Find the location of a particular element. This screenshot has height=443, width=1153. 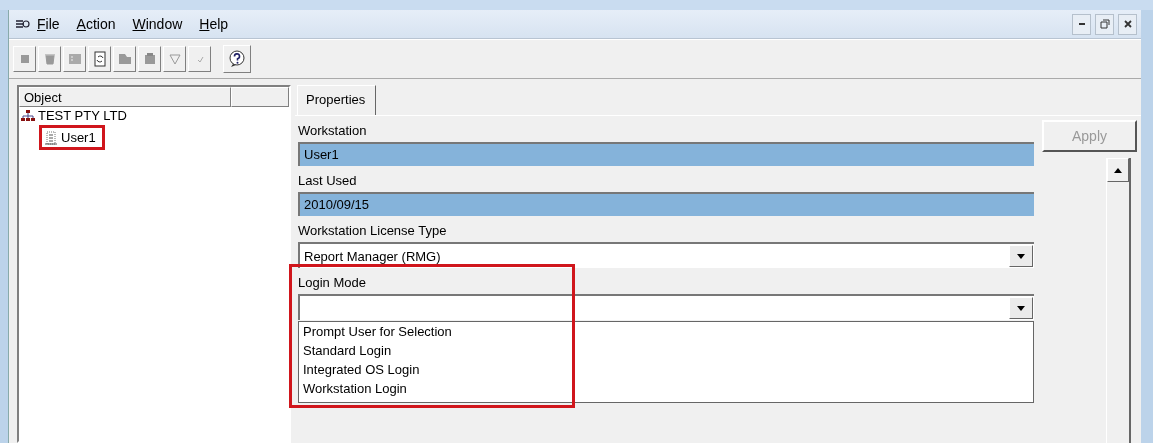

menu-item: File is located at coordinates (48, 24).